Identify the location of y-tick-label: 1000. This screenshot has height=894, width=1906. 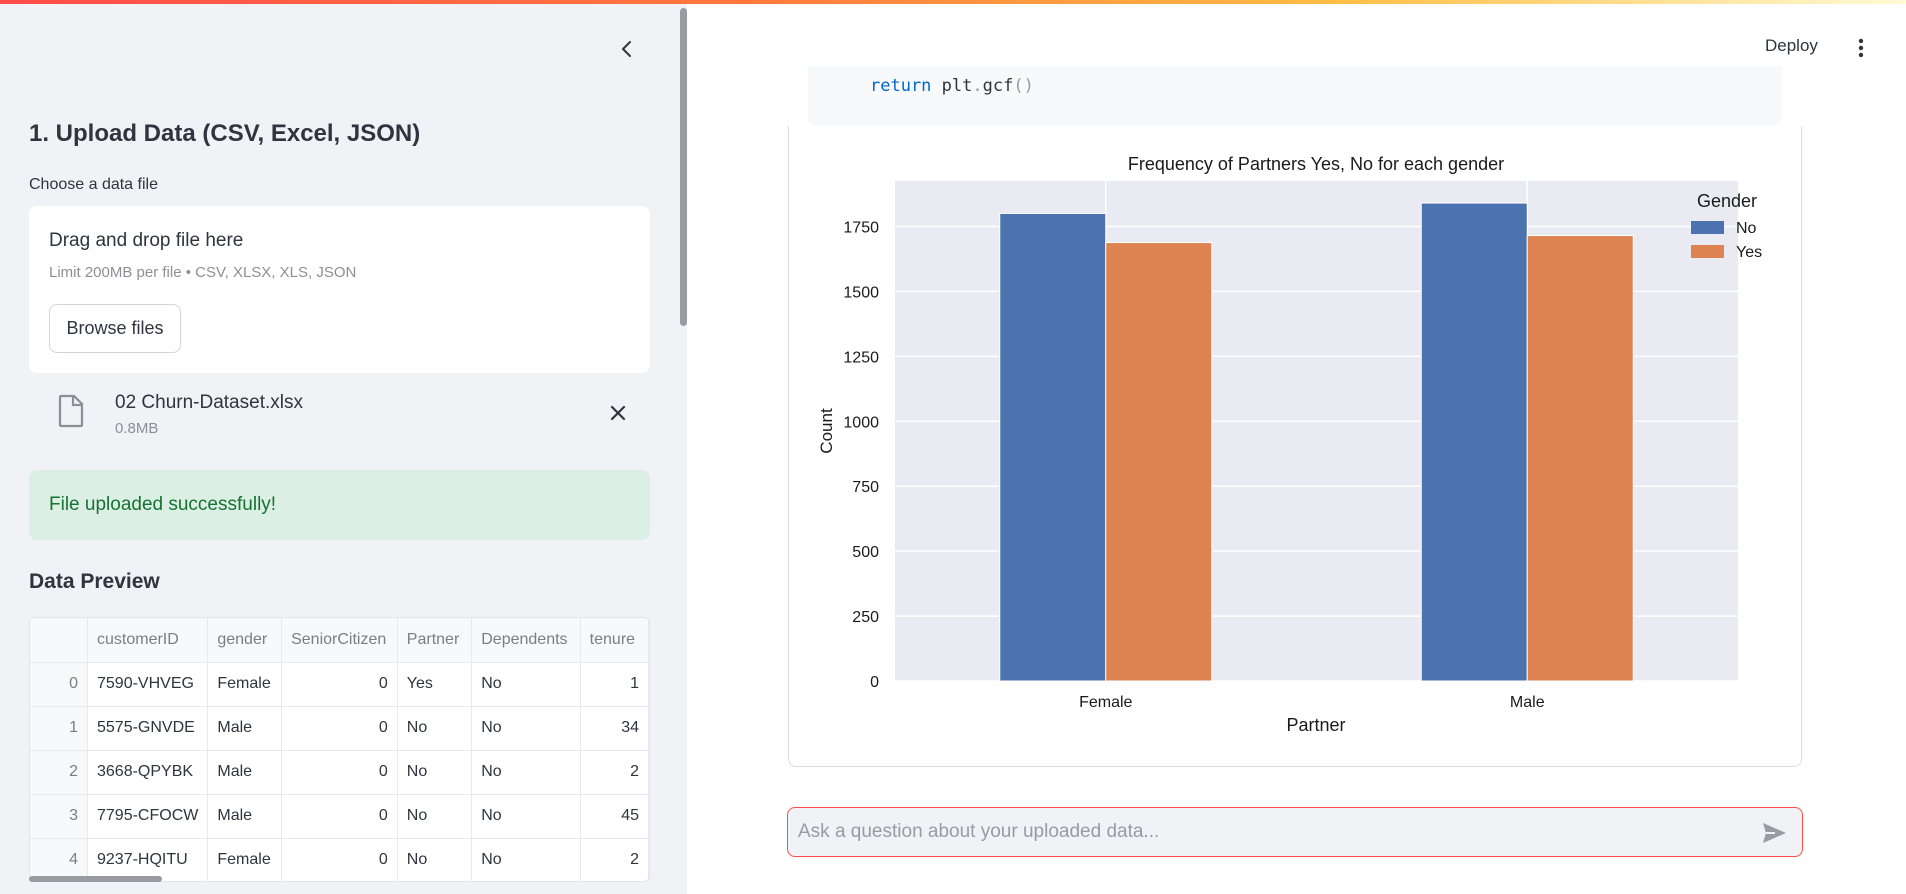
(861, 422).